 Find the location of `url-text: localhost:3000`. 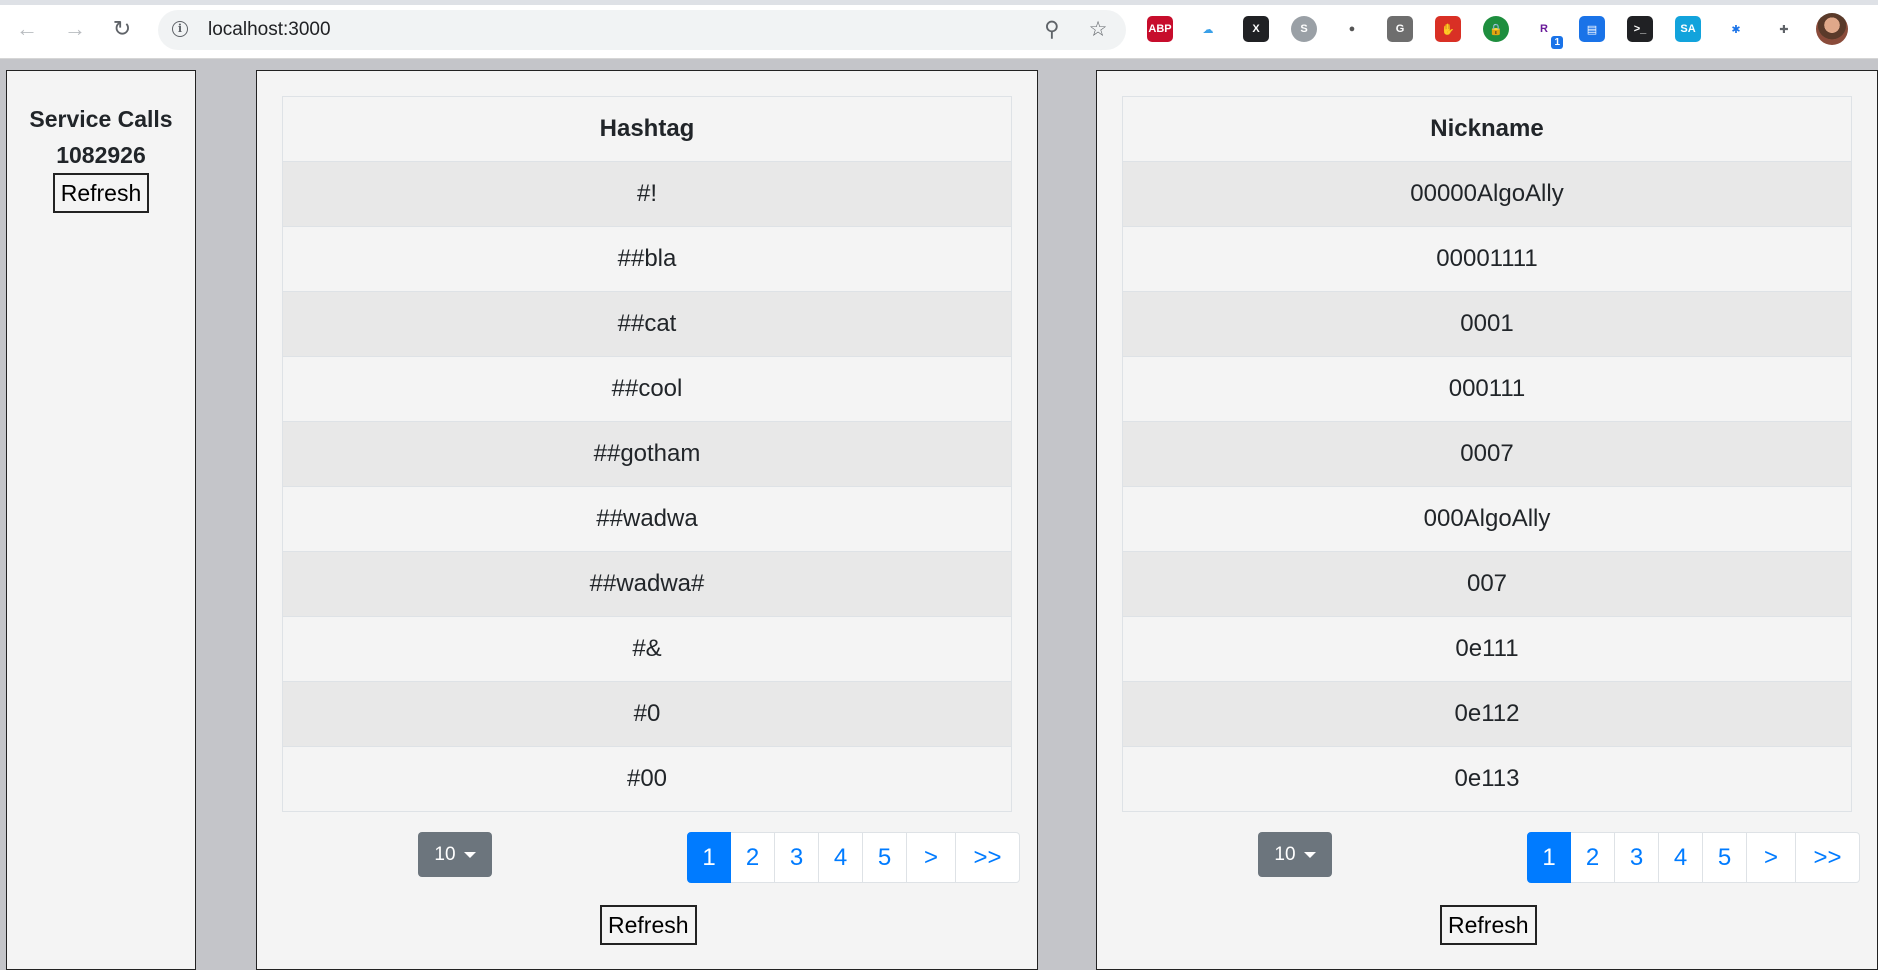

url-text: localhost:3000 is located at coordinates (269, 30).